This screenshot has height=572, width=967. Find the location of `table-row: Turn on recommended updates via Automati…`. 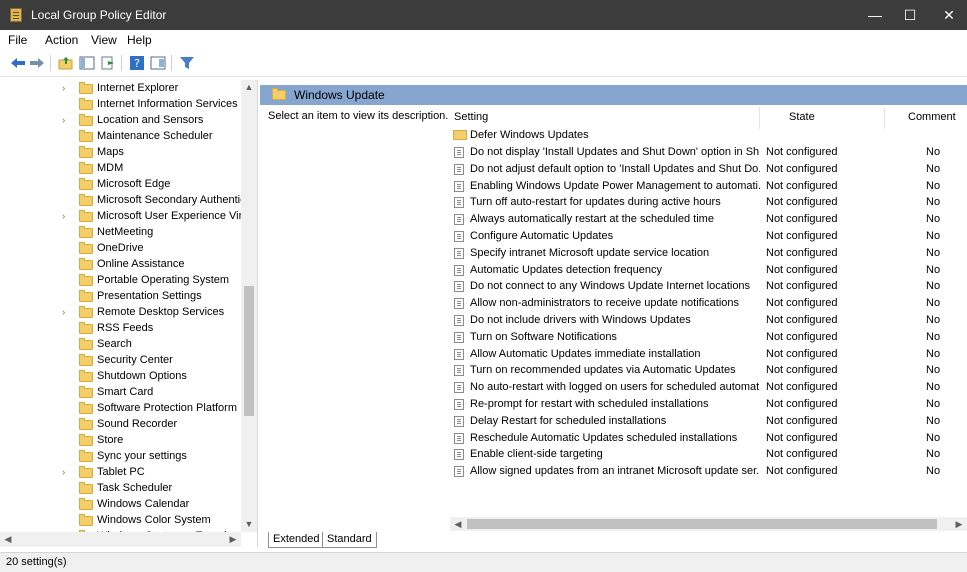

table-row: Turn on recommended updates via Automati… is located at coordinates (708, 370).